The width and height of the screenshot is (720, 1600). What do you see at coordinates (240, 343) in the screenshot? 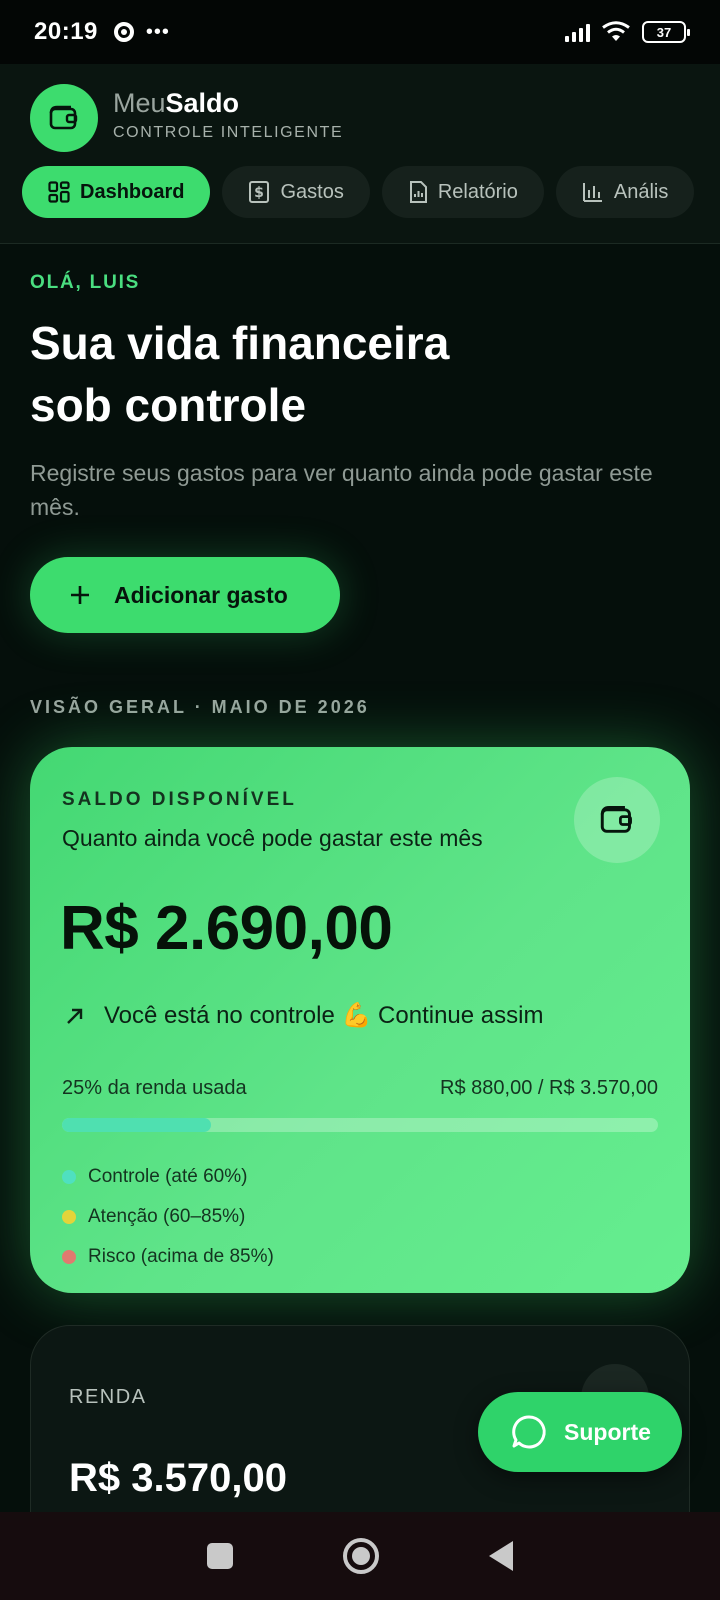
I see `headline-line-1: Sua vida financeira` at bounding box center [240, 343].